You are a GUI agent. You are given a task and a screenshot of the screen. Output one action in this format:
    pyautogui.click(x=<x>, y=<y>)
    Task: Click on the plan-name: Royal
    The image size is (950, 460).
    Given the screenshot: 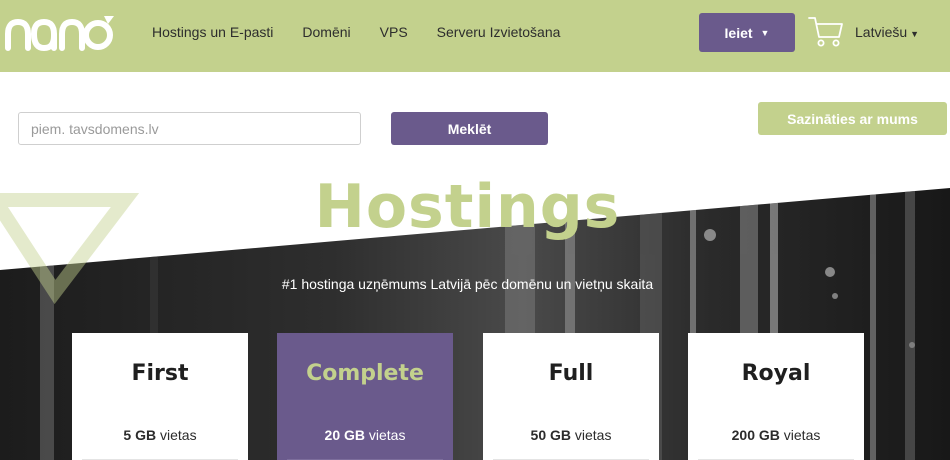 What is the action you would take?
    pyautogui.click(x=776, y=373)
    